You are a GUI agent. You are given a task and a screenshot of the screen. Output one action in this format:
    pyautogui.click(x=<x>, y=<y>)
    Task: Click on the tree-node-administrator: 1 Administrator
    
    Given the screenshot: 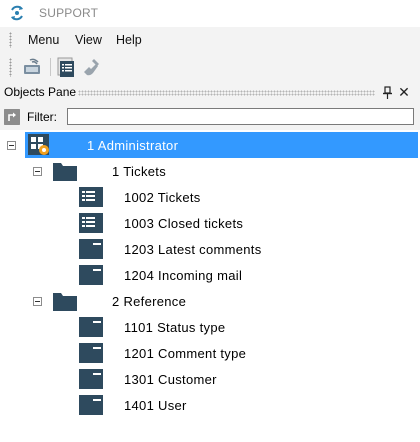 What is the action you would take?
    pyautogui.click(x=210, y=145)
    